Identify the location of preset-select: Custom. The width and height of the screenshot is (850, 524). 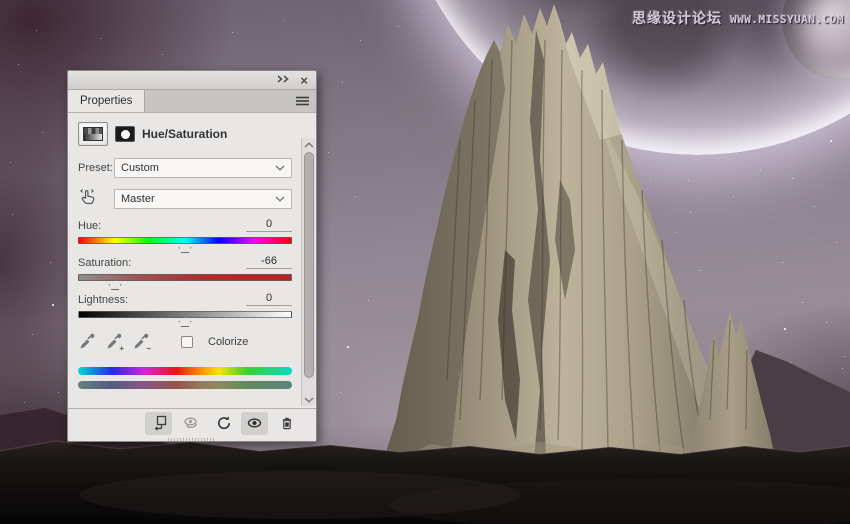
(203, 168).